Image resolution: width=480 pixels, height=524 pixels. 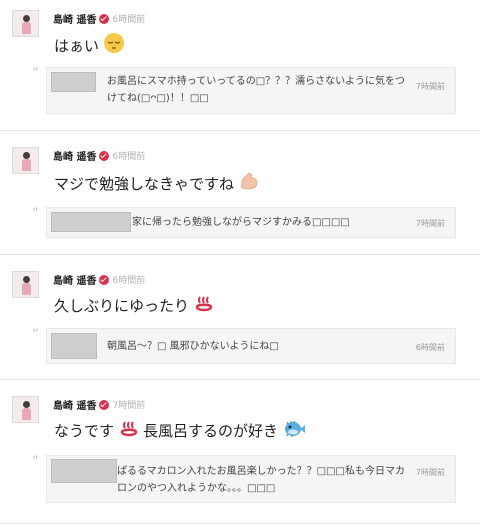 I want to click on reply-text: 家に帰ったら勉強しながらマジすかみる□□□□, so click(x=241, y=222).